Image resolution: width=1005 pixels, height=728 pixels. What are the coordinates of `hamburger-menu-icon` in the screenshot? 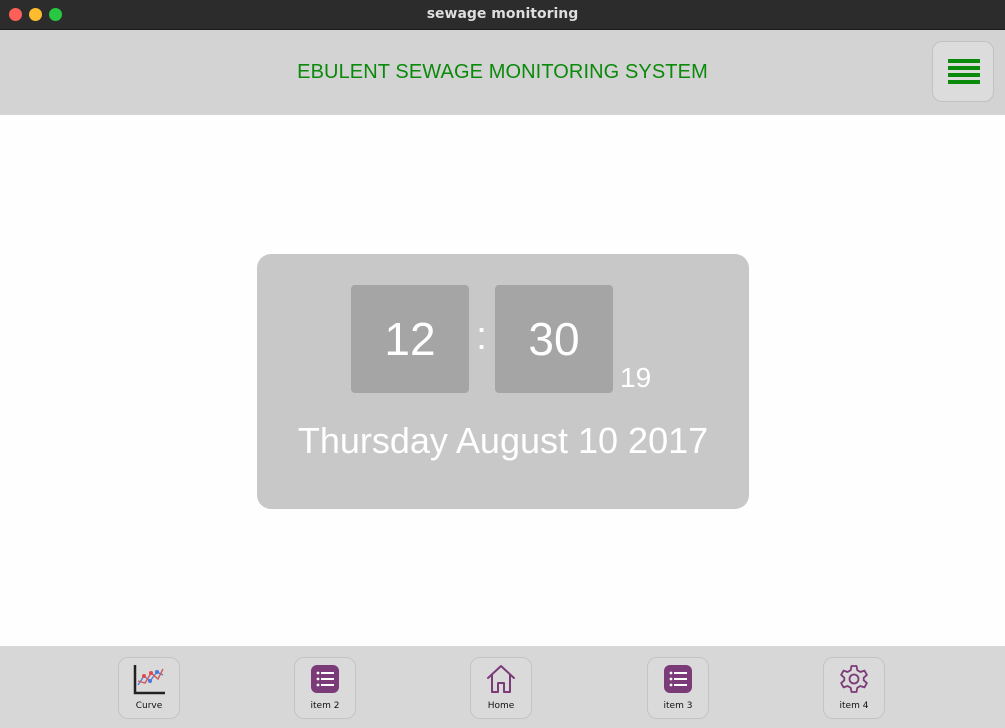 It's located at (964, 71).